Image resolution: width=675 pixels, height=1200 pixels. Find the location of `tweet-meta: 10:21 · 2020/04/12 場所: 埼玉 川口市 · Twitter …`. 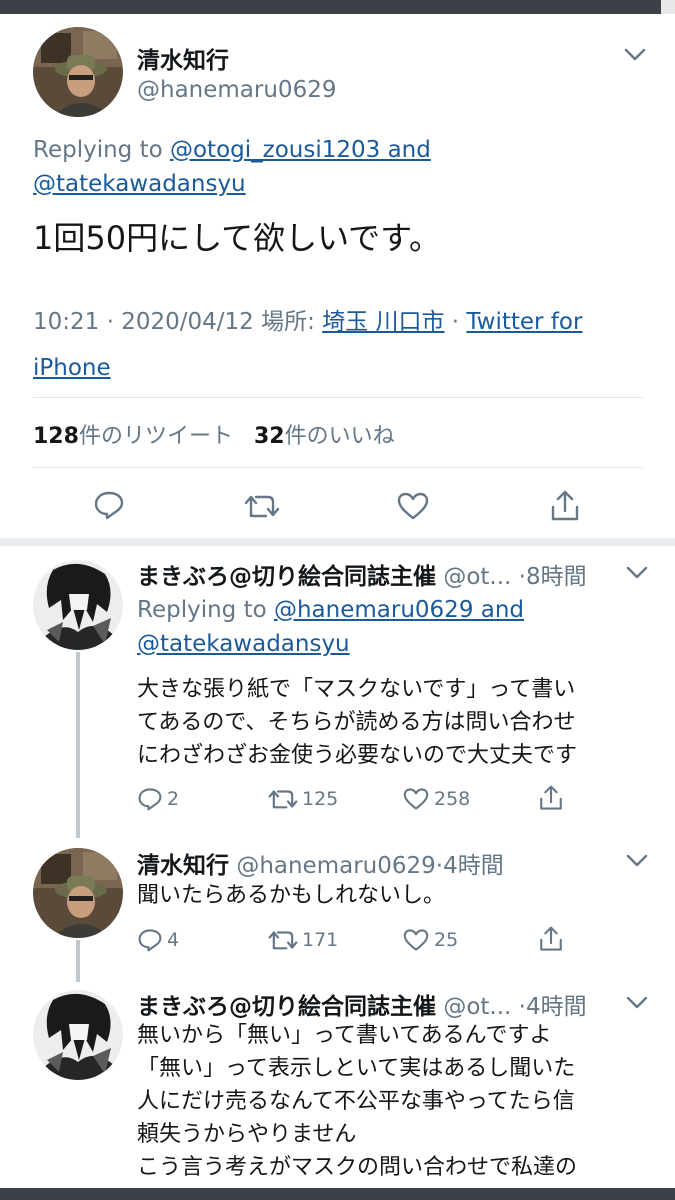

tweet-meta: 10:21 · 2020/04/12 場所: 埼玉 川口市 · Twitter … is located at coordinates (307, 345).